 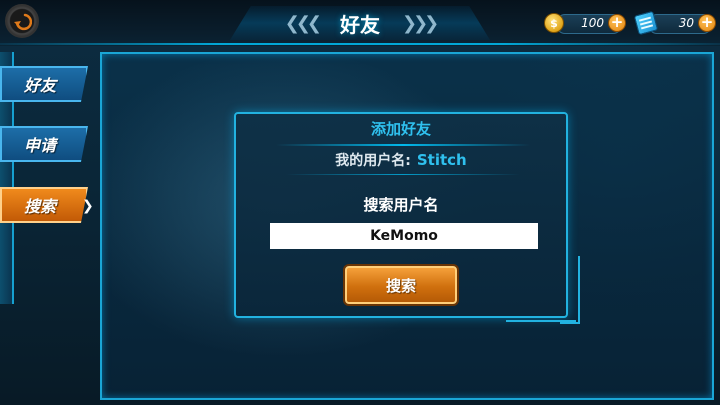 I want to click on coin-currency: $ 100 +, so click(x=585, y=23).